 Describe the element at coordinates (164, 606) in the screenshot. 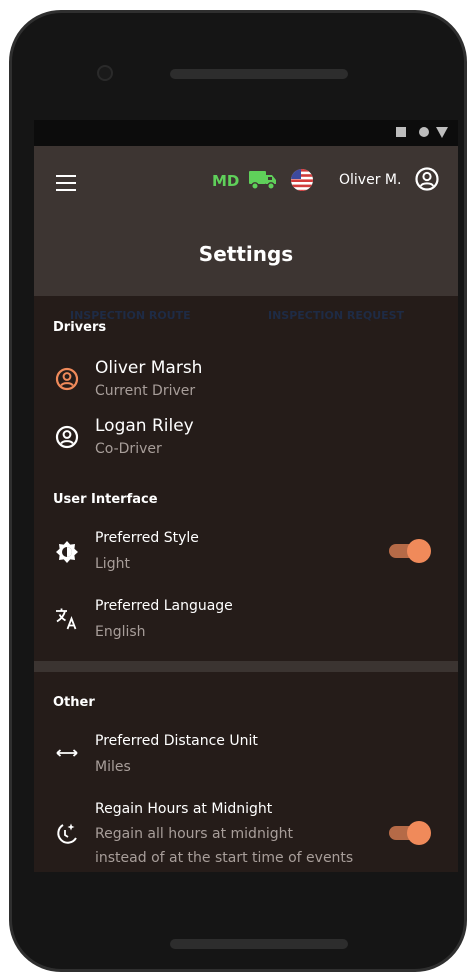

I see `preferred-language-label: Preferred Language` at that location.